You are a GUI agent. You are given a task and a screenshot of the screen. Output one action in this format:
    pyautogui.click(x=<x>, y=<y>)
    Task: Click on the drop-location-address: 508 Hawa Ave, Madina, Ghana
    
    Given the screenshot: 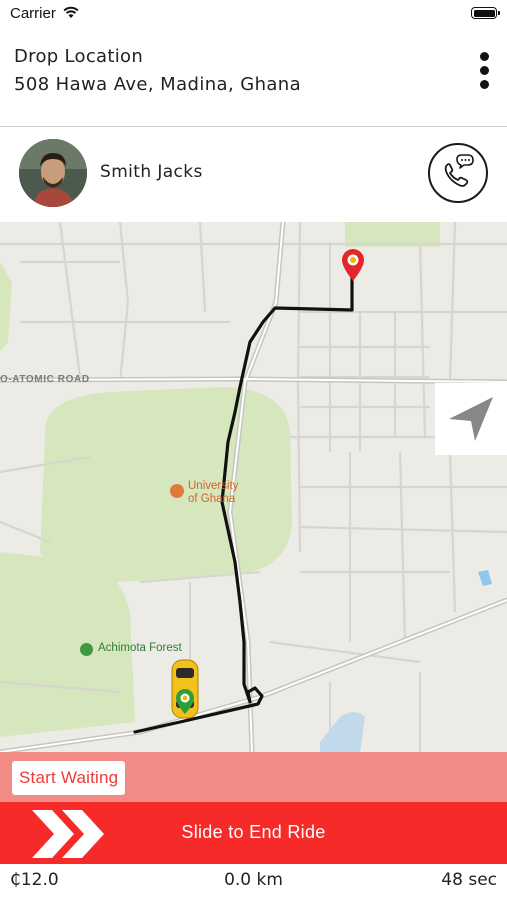 What is the action you would take?
    pyautogui.click(x=158, y=84)
    